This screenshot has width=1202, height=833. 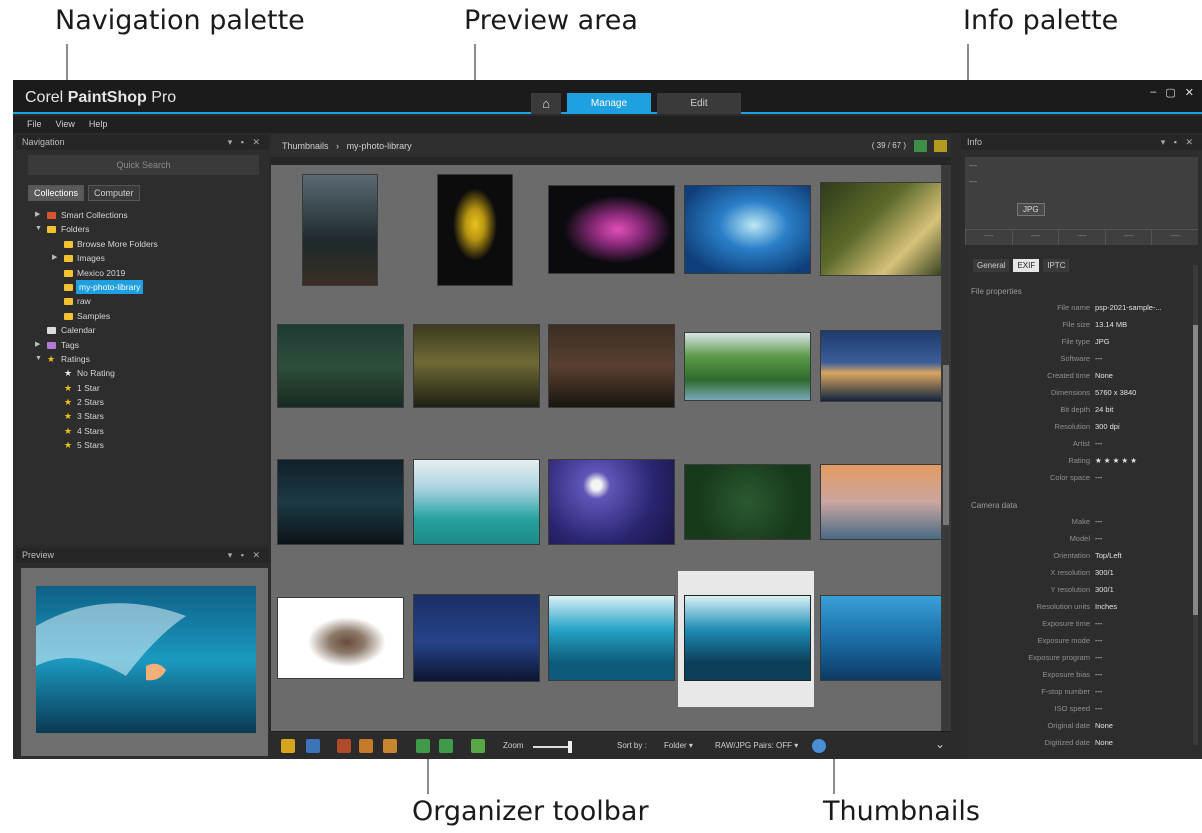 I want to click on minimize-icon: –, so click(x=1153, y=92).